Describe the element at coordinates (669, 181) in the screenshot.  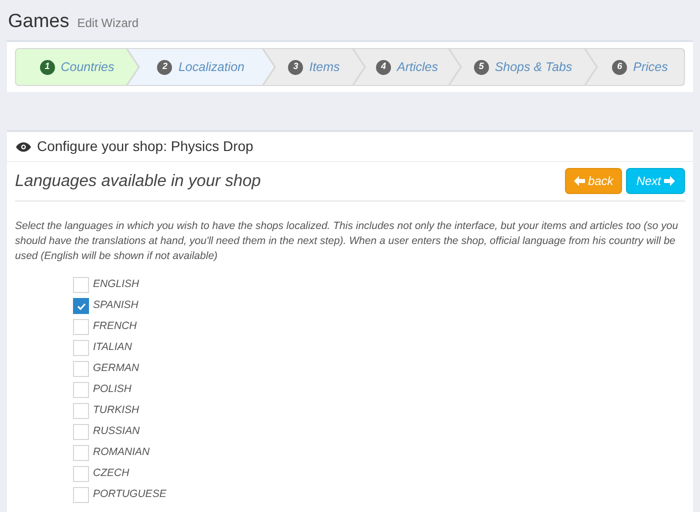
I see `arrow-right-icon` at that location.